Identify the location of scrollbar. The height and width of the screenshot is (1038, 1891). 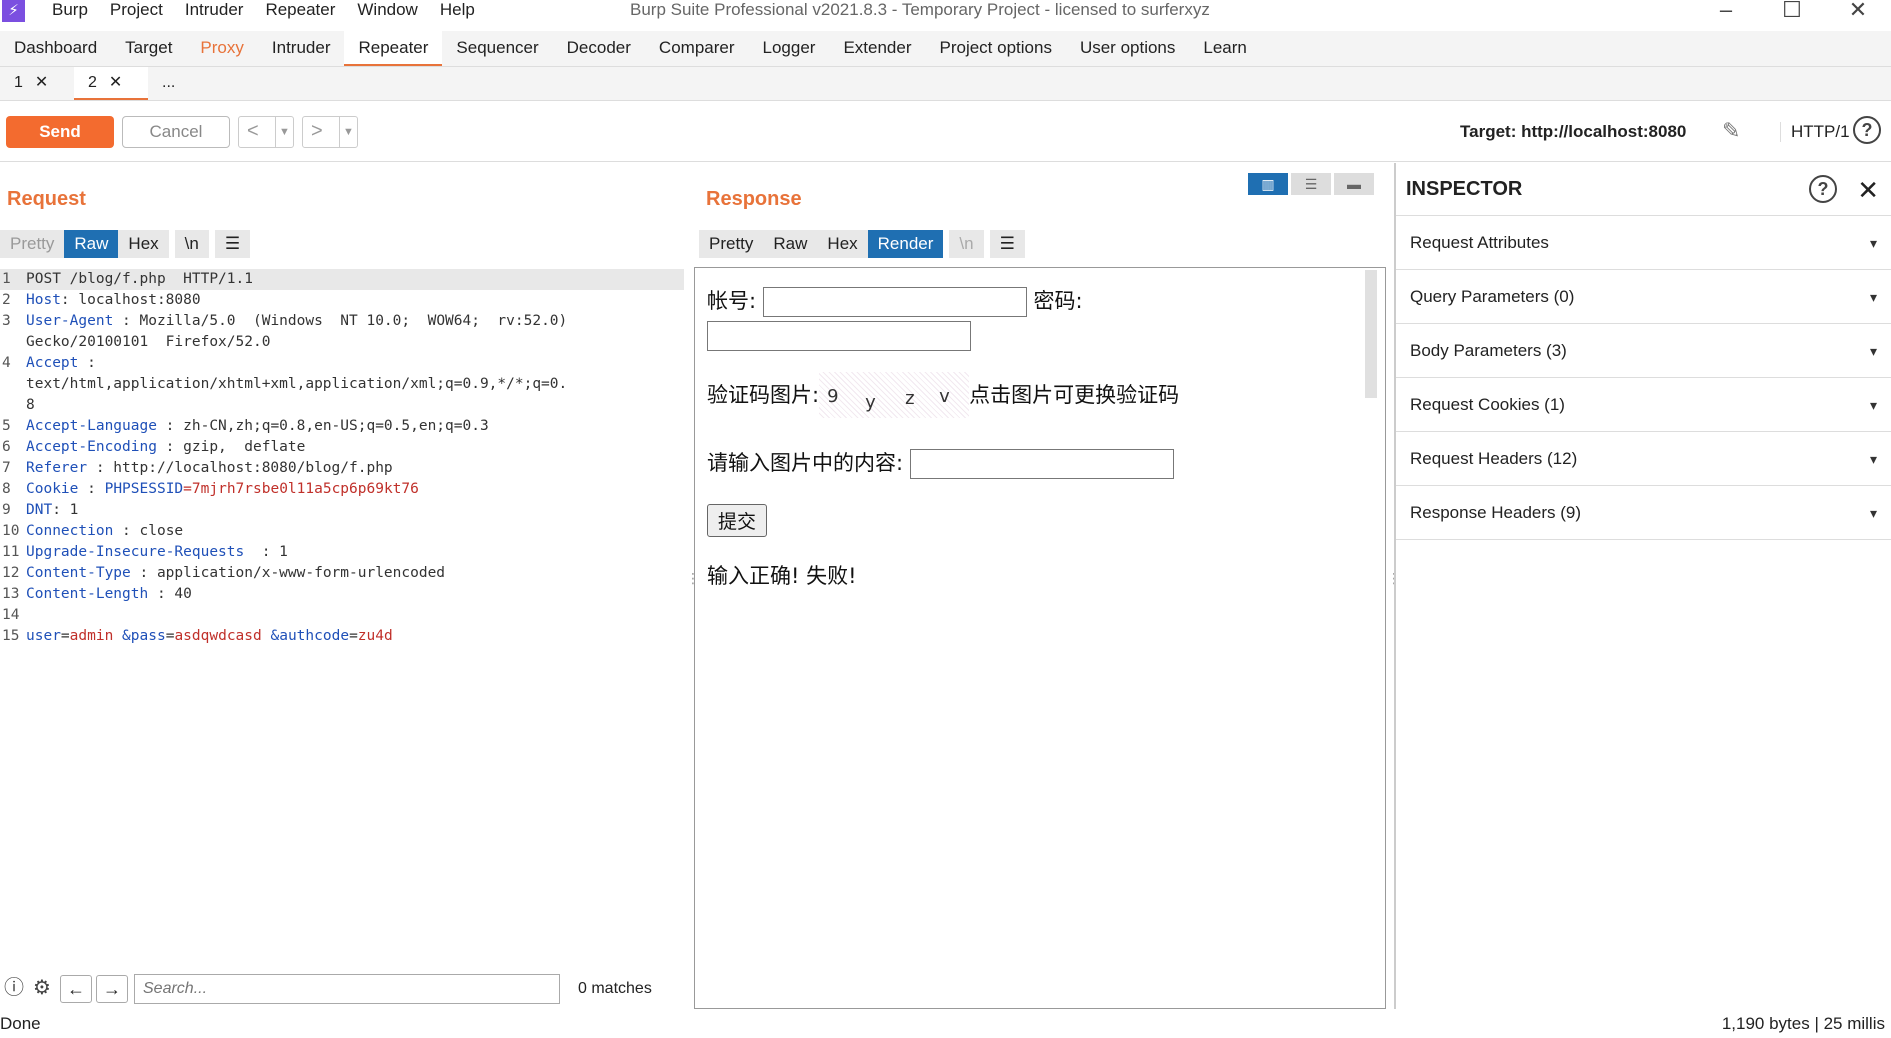
(1371, 334).